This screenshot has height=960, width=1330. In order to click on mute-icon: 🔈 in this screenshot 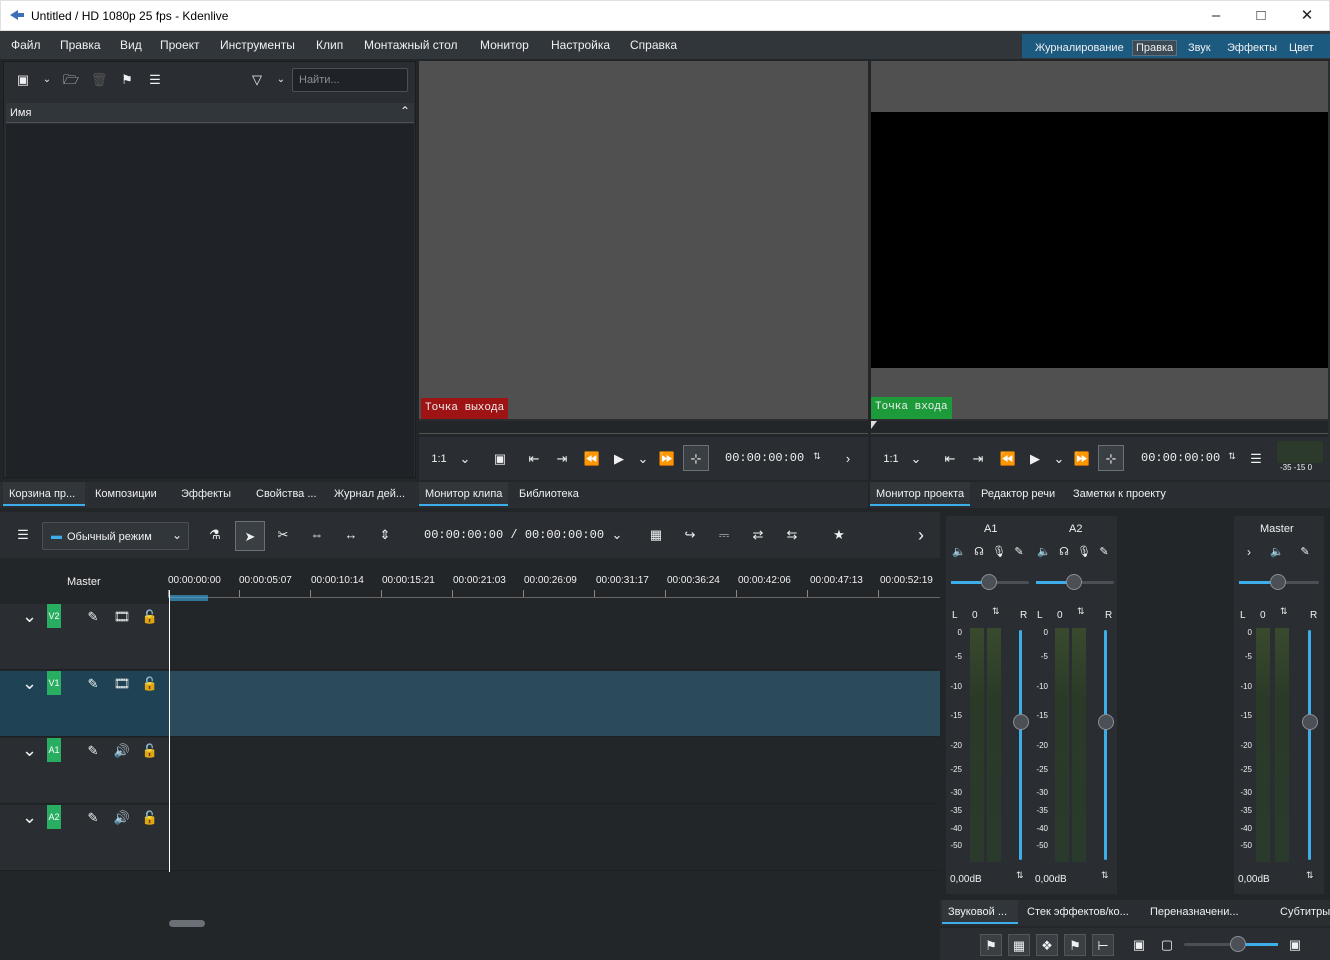, I will do `click(1044, 552)`.